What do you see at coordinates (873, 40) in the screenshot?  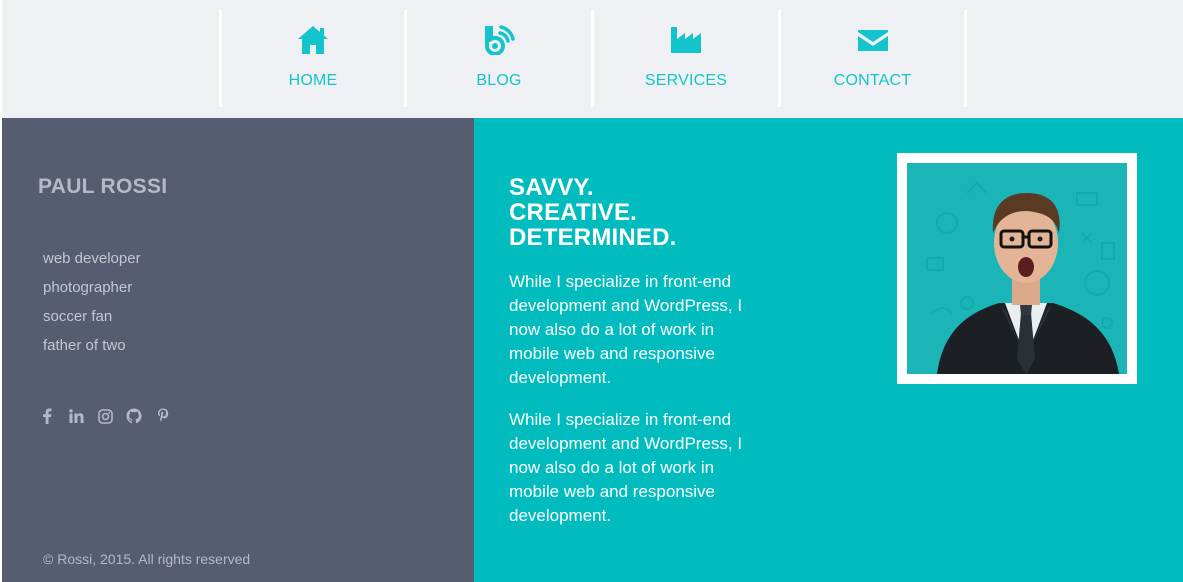 I see `envelope-icon` at bounding box center [873, 40].